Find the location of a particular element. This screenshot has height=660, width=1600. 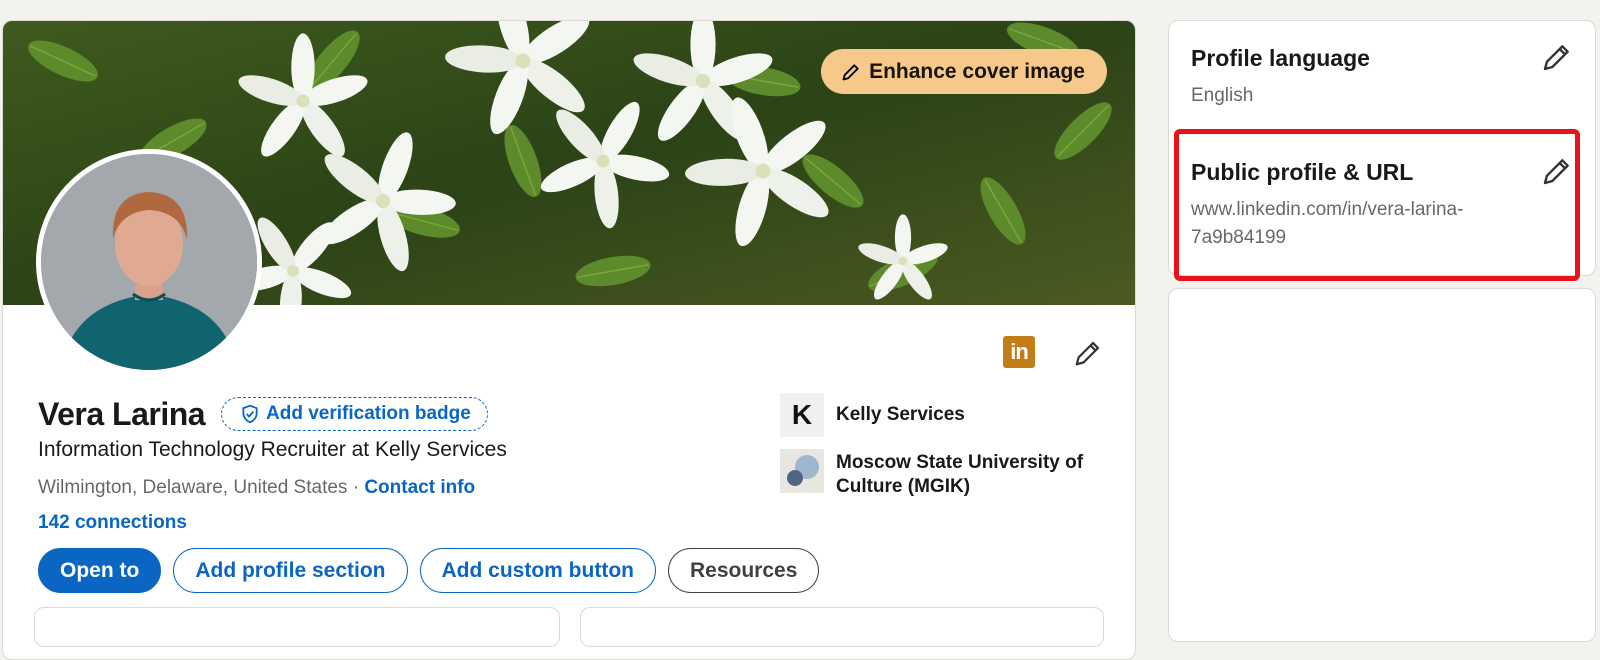

org-current-company: K Kelly Services is located at coordinates (943, 415).